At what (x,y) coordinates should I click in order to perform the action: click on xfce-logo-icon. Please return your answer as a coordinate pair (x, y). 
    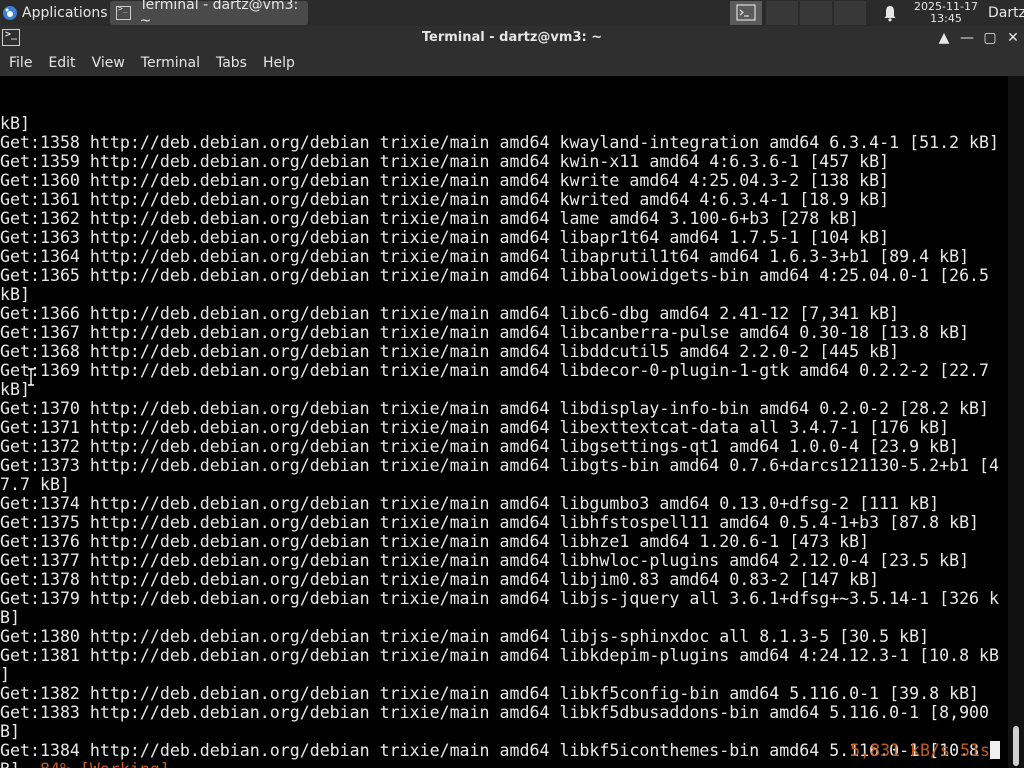
    Looking at the image, I should click on (10, 13).